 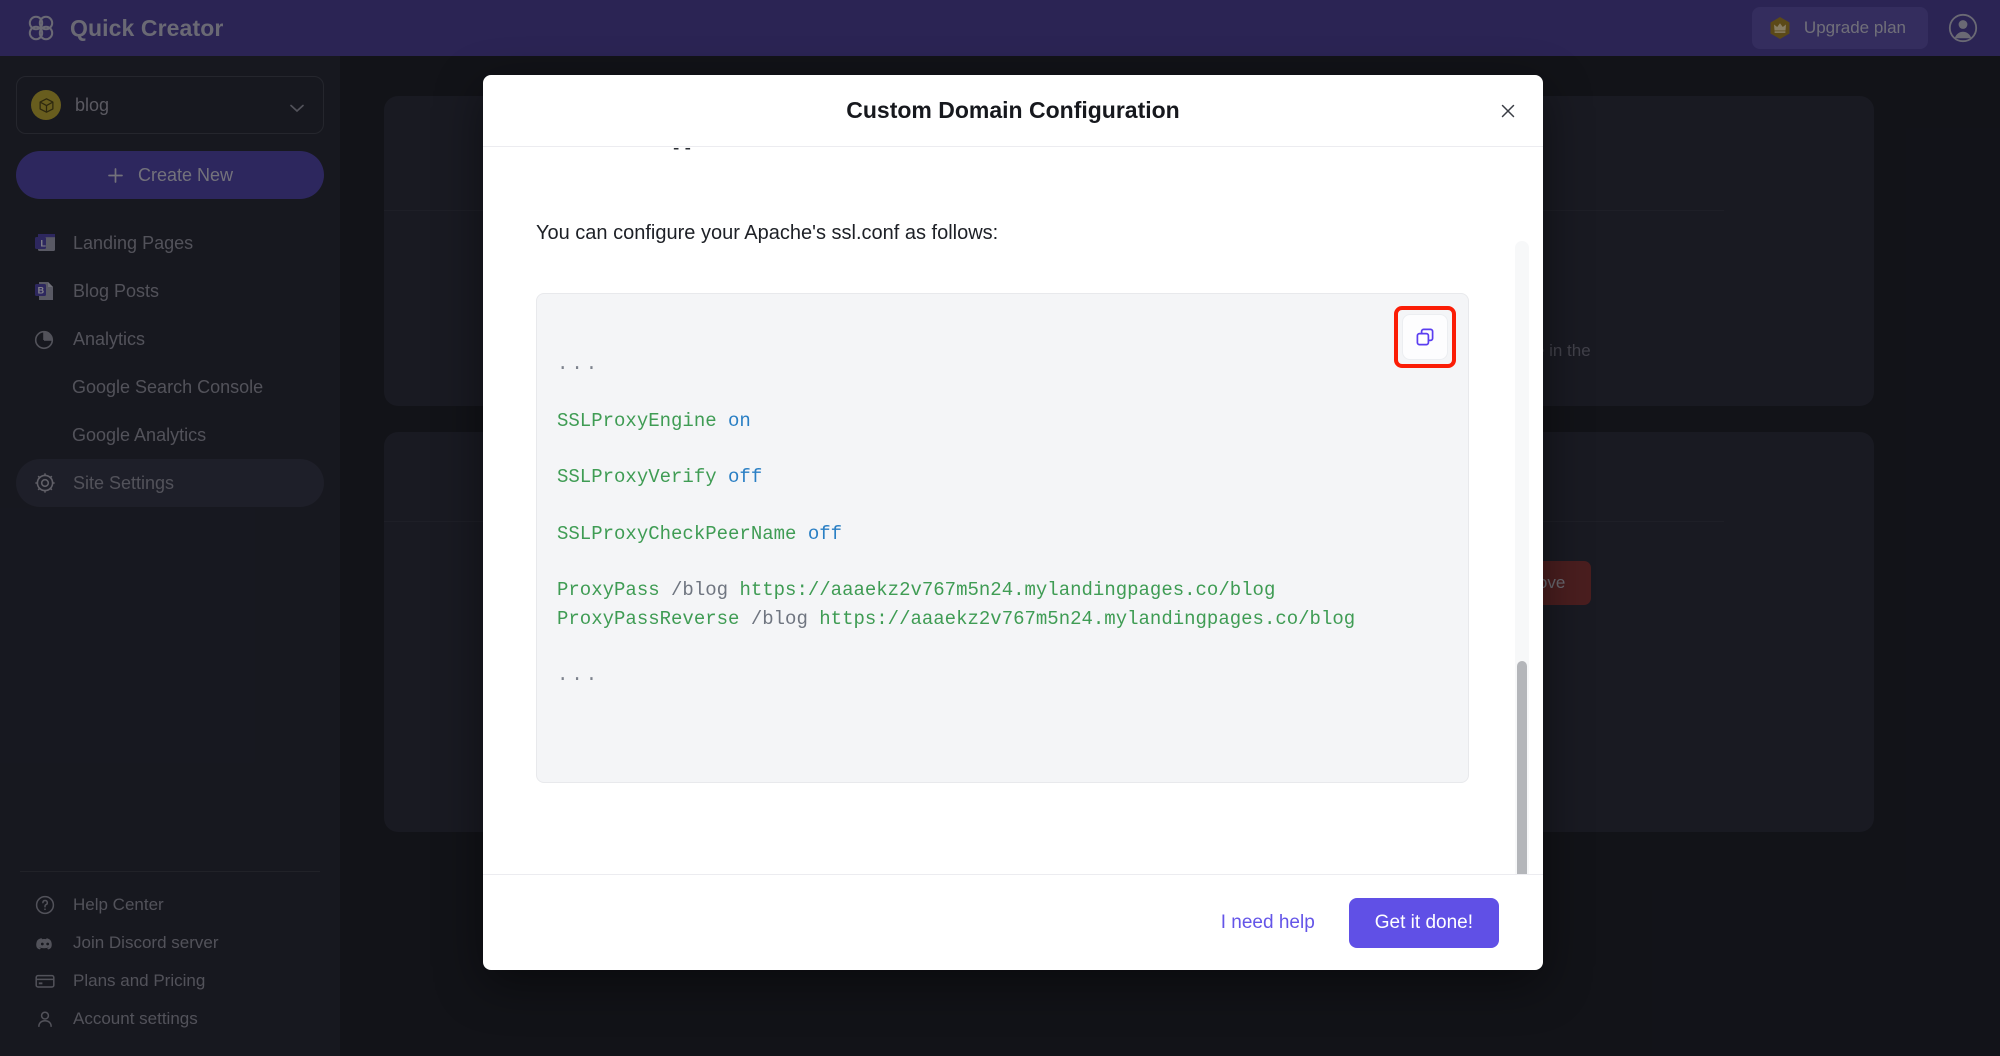 What do you see at coordinates (739, 420) in the screenshot?
I see `code-token: on` at bounding box center [739, 420].